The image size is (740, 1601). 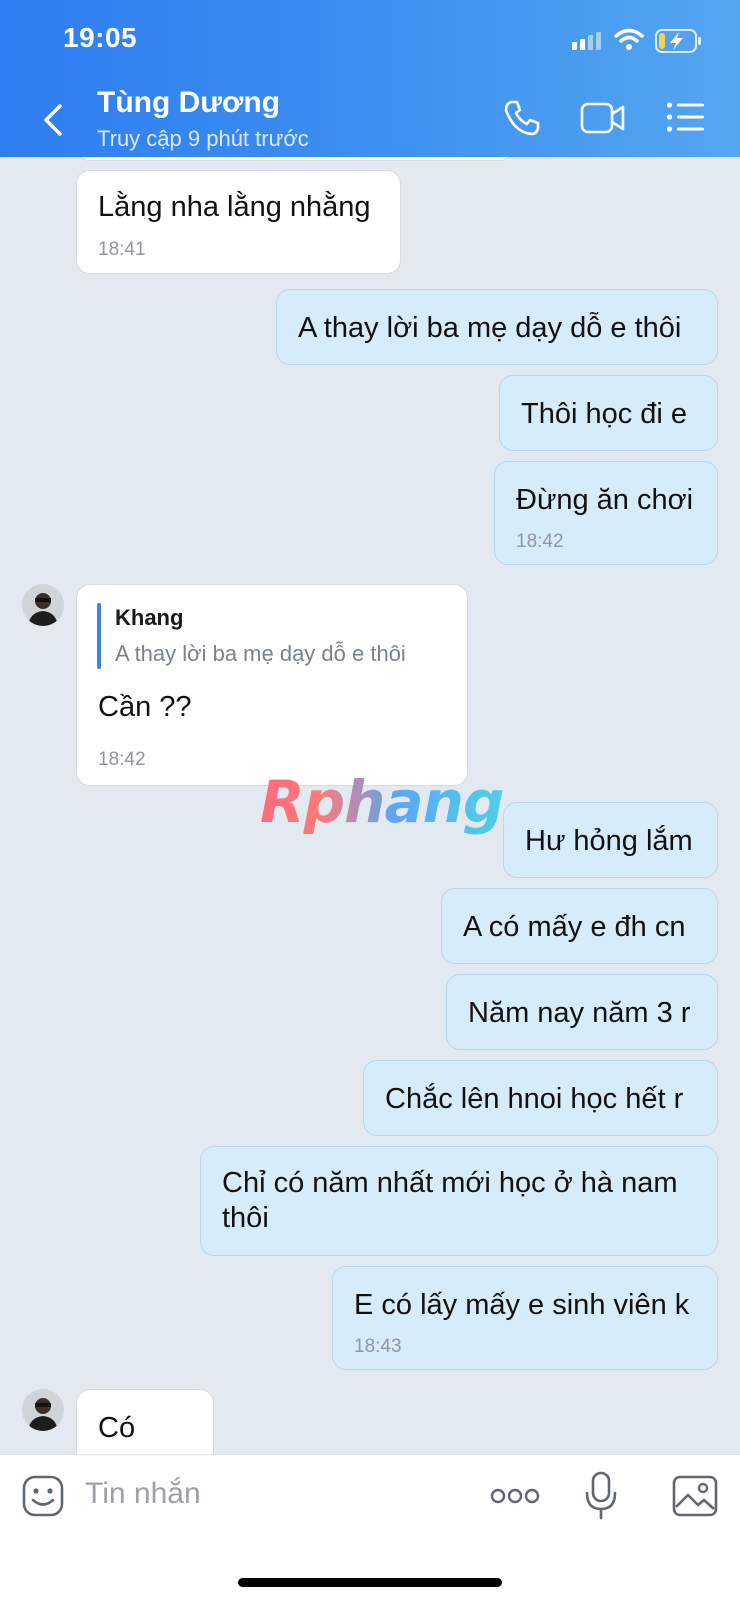 I want to click on message-text: A thay lời ba mẹ dạy dỗ e thôi, so click(x=490, y=328).